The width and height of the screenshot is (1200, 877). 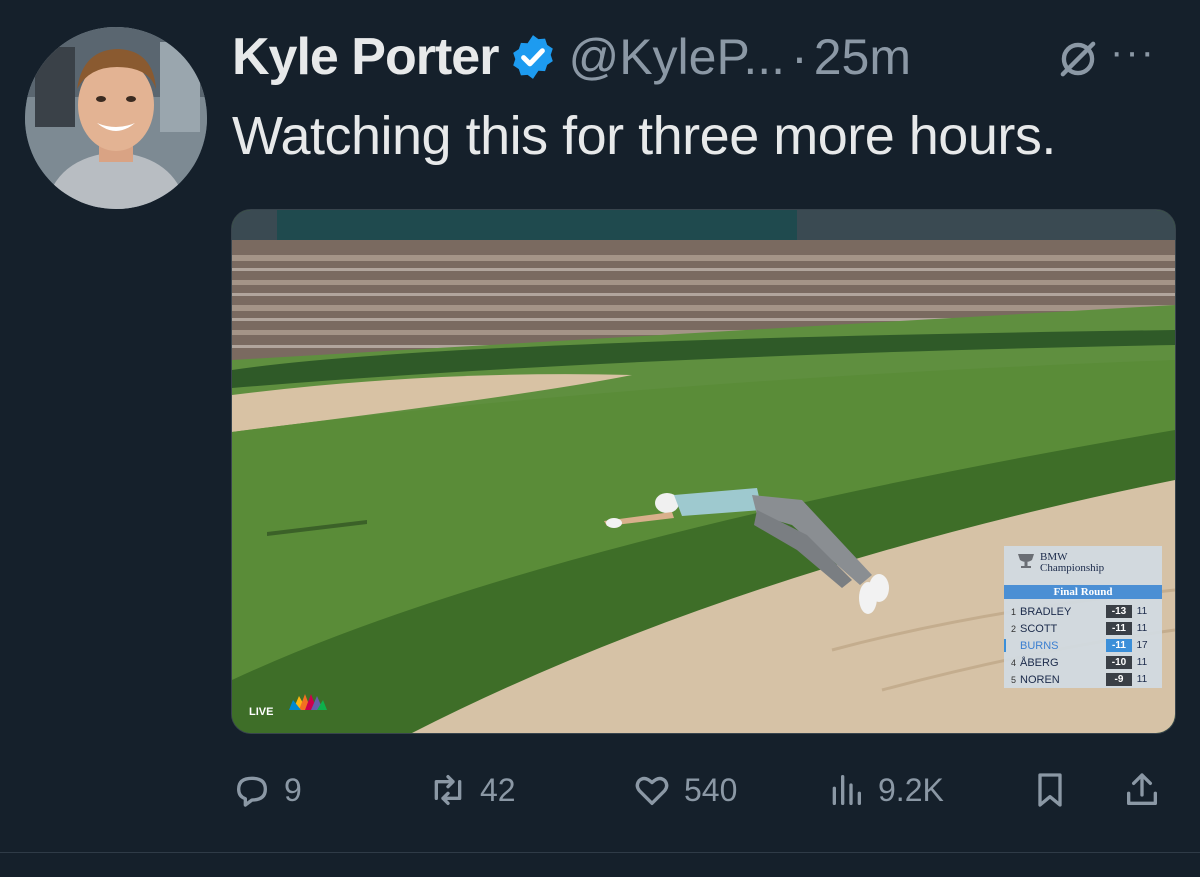 I want to click on views-button: 9.2K, so click(x=885, y=790).